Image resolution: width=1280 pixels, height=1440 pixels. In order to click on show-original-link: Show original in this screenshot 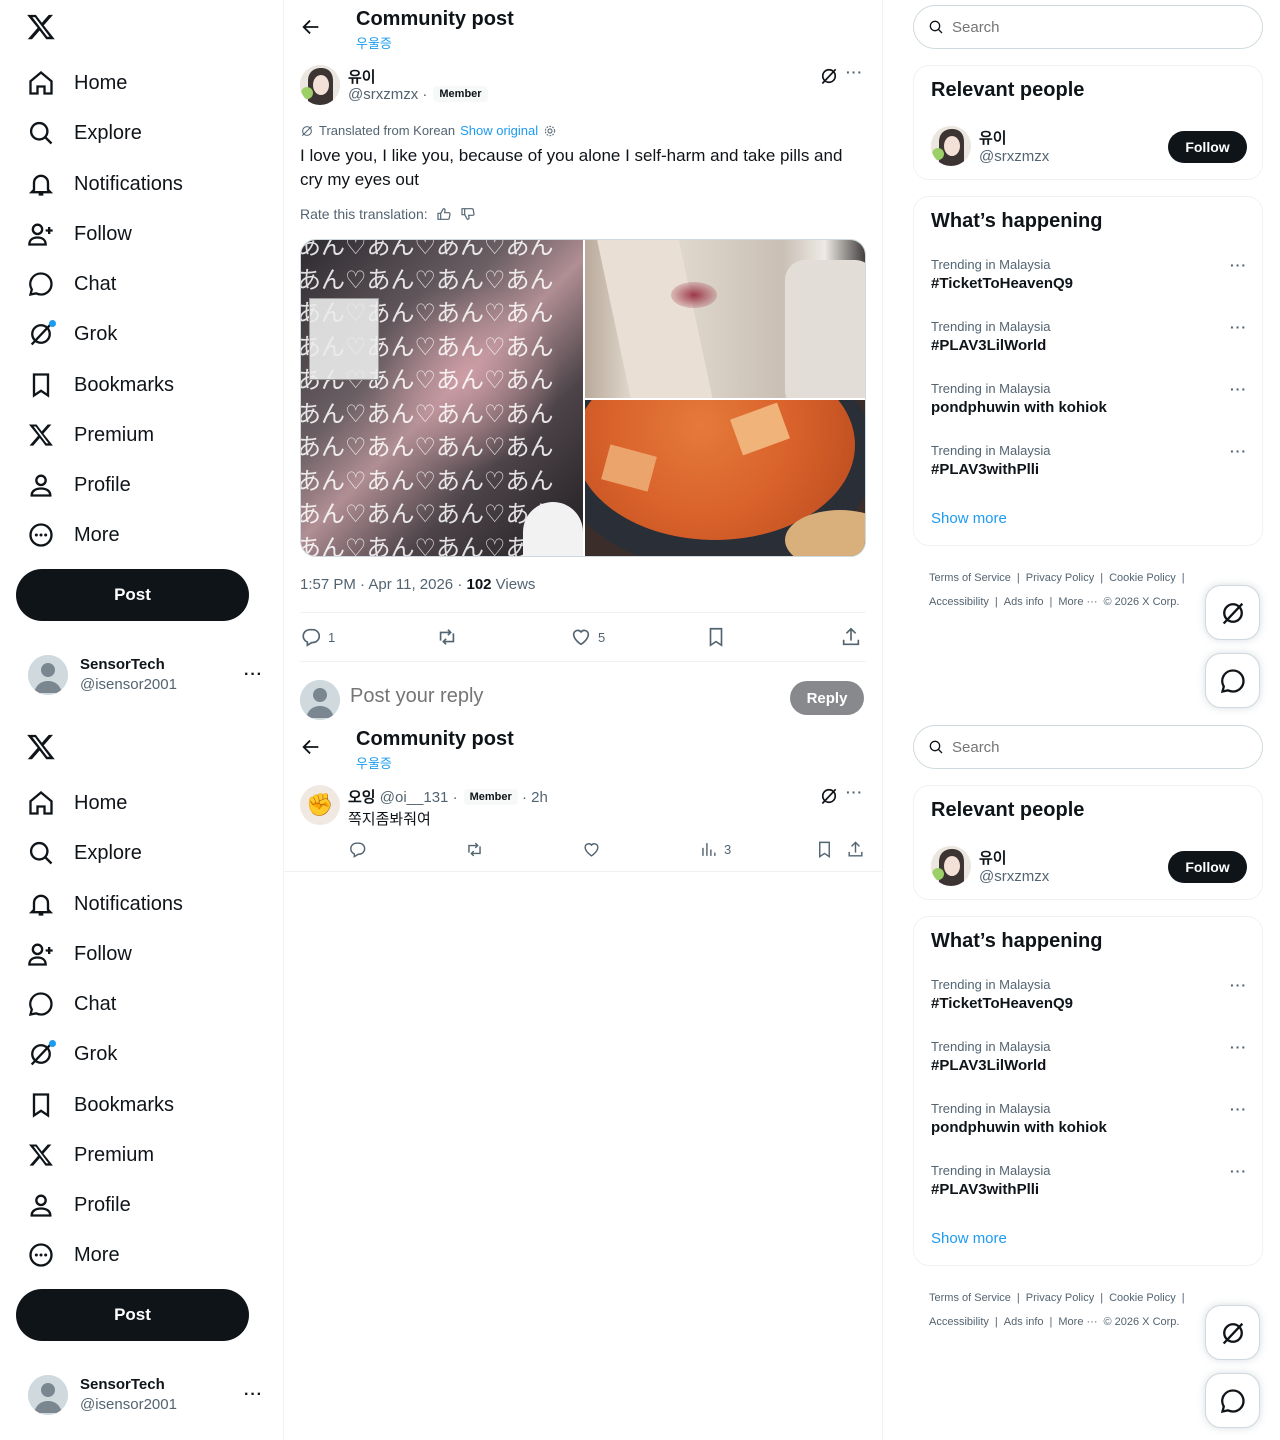, I will do `click(499, 130)`.